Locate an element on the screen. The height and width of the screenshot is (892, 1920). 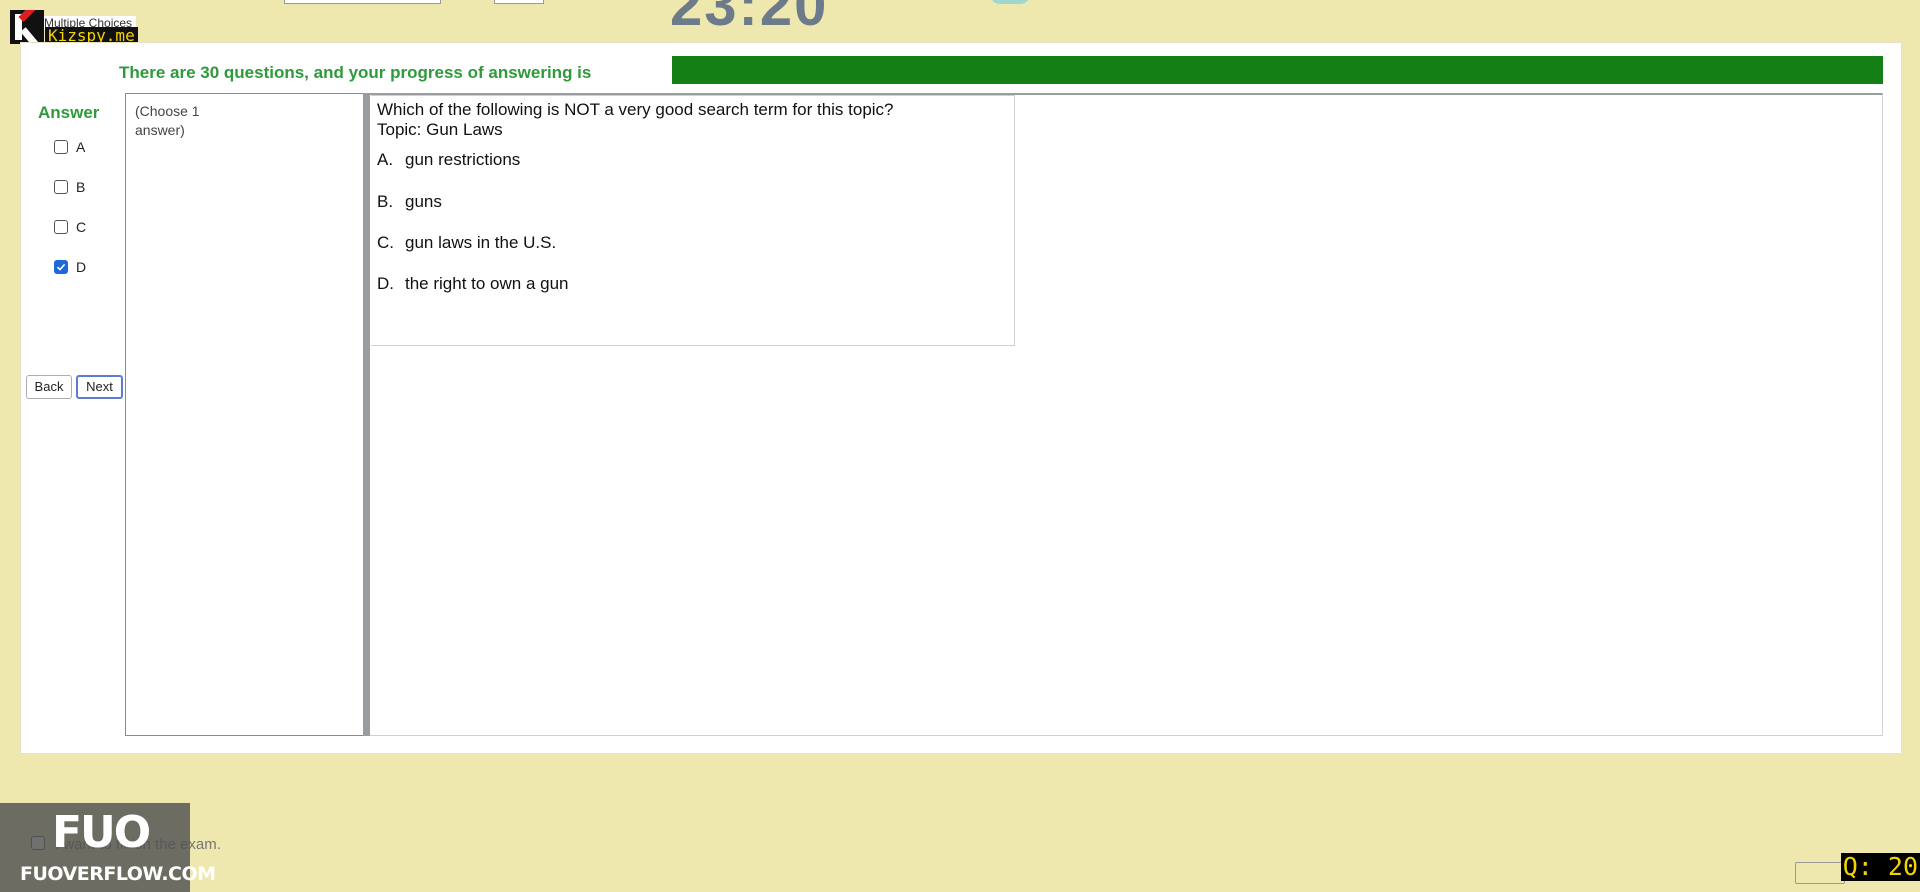
choice-d: D. the right to own a gun is located at coordinates (473, 283).